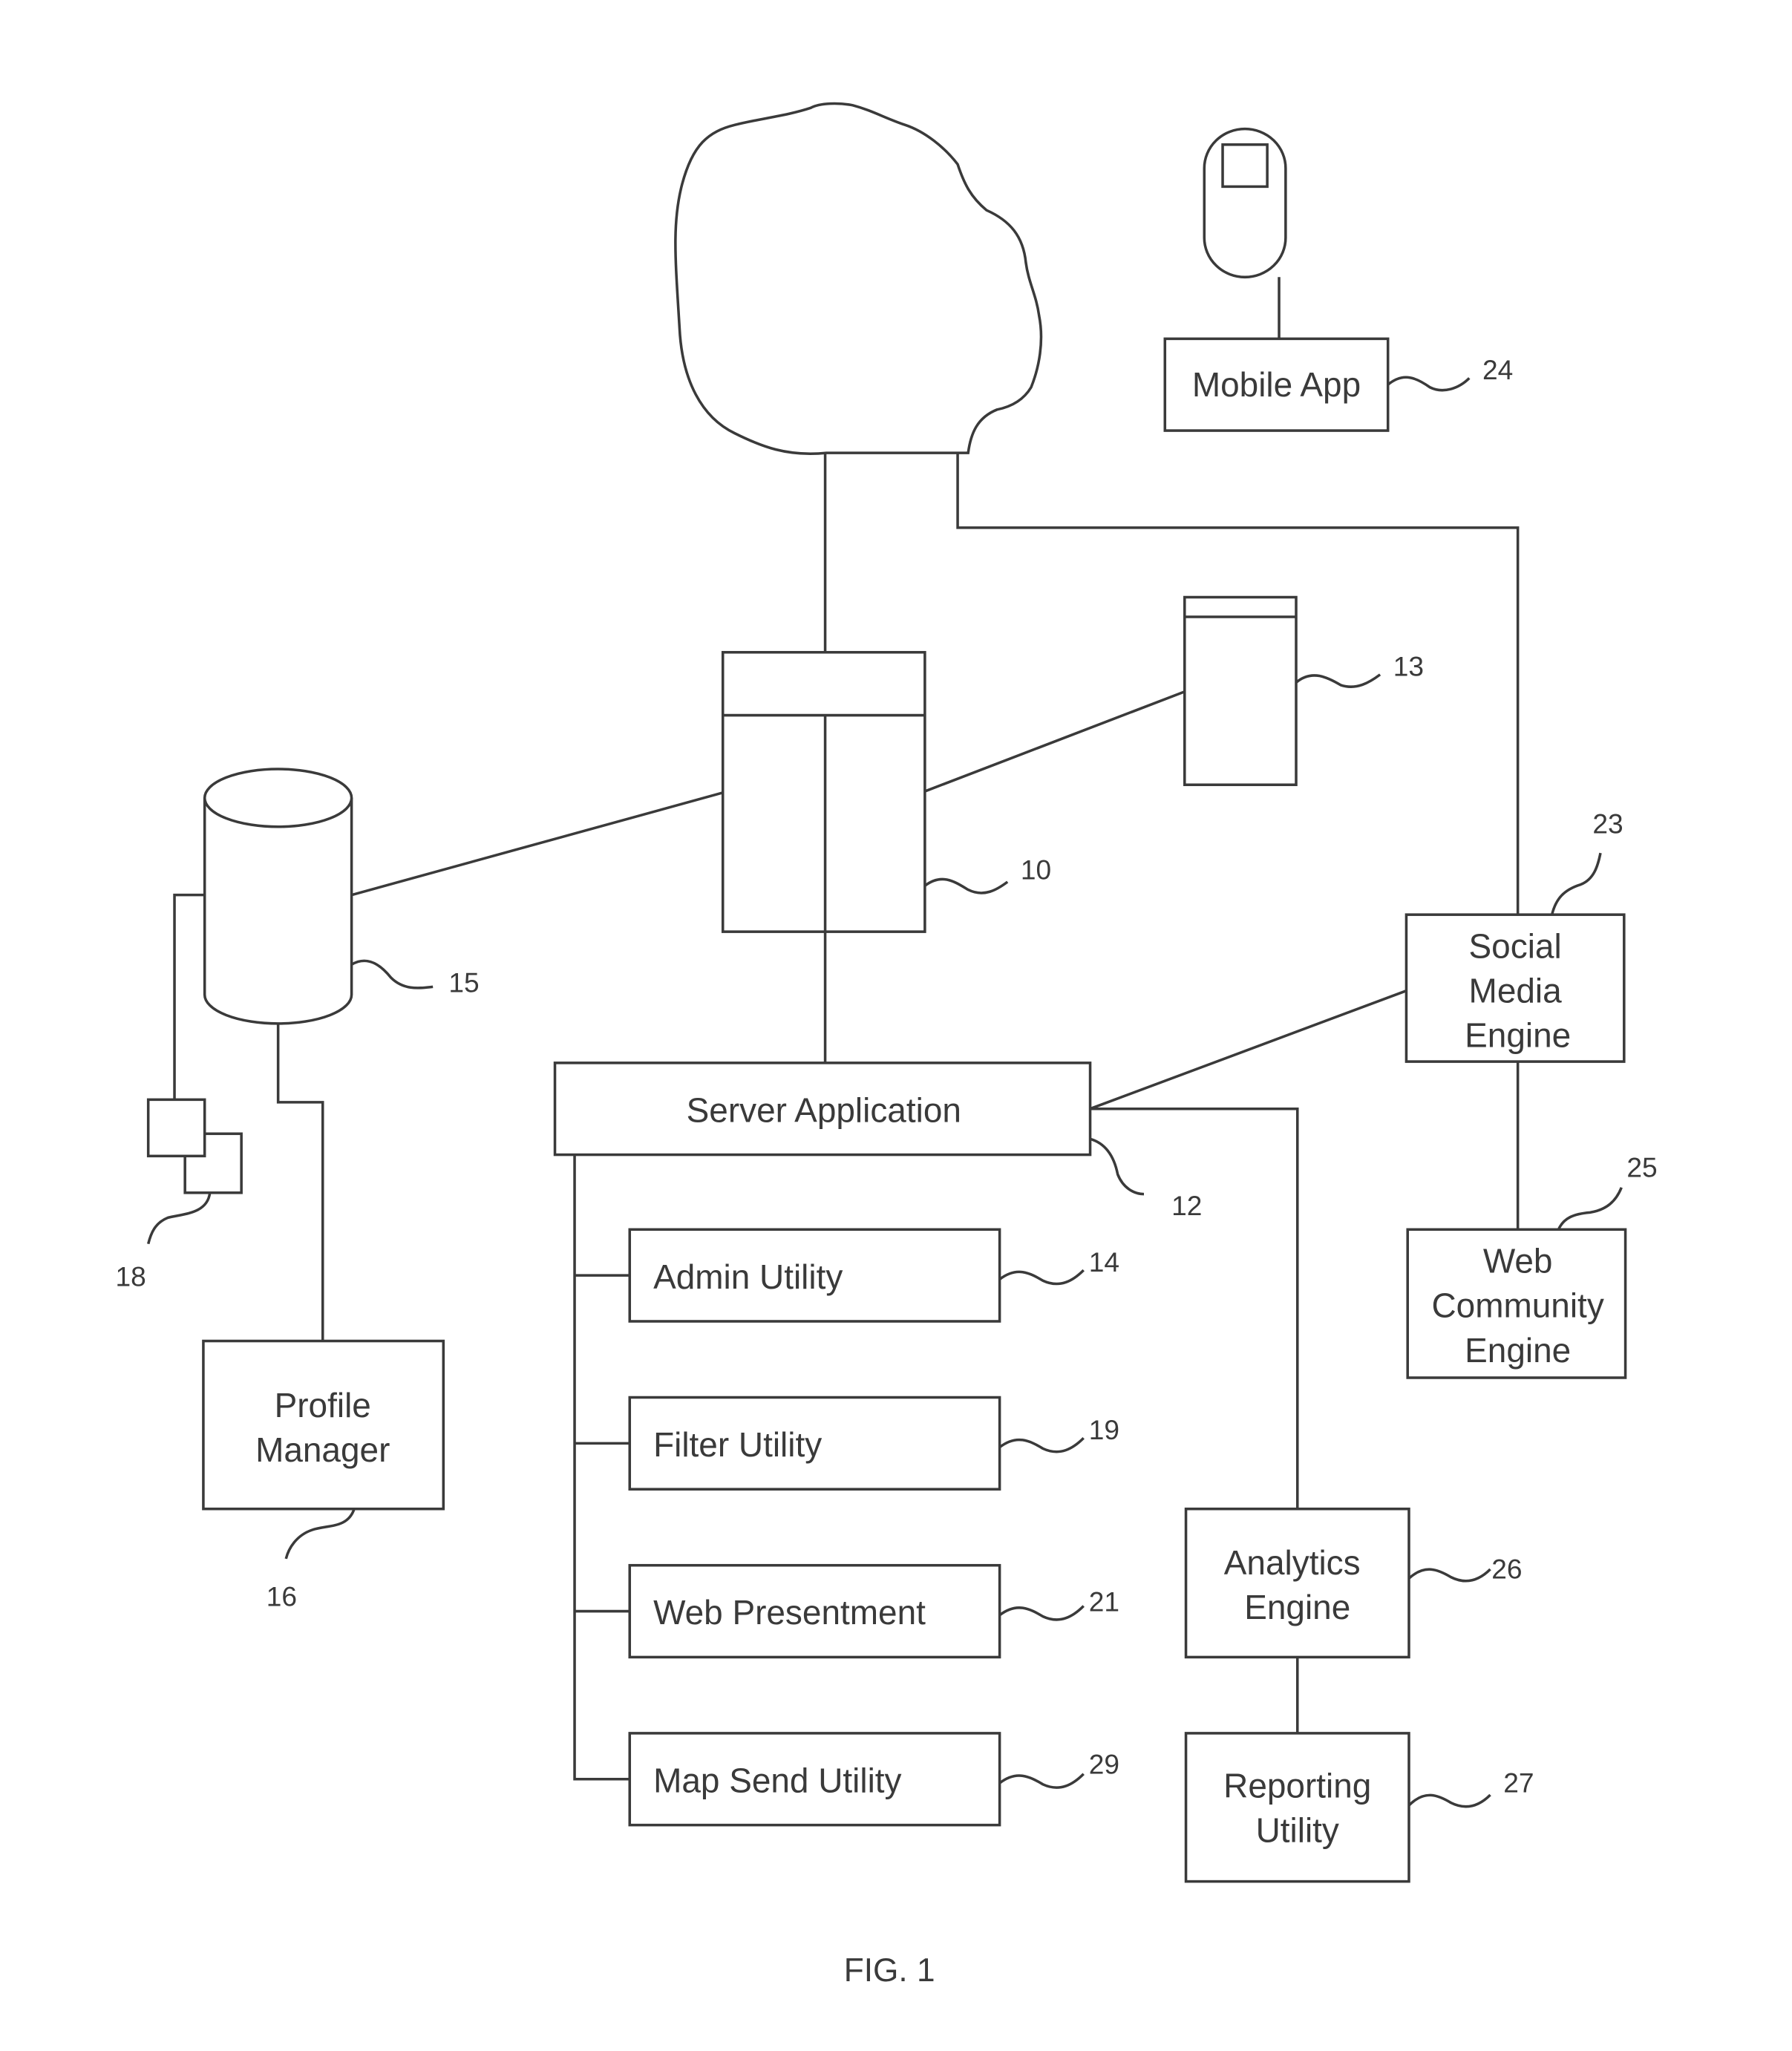 The height and width of the screenshot is (2051, 1792). What do you see at coordinates (194, 1146) in the screenshot?
I see `terminals-icon` at bounding box center [194, 1146].